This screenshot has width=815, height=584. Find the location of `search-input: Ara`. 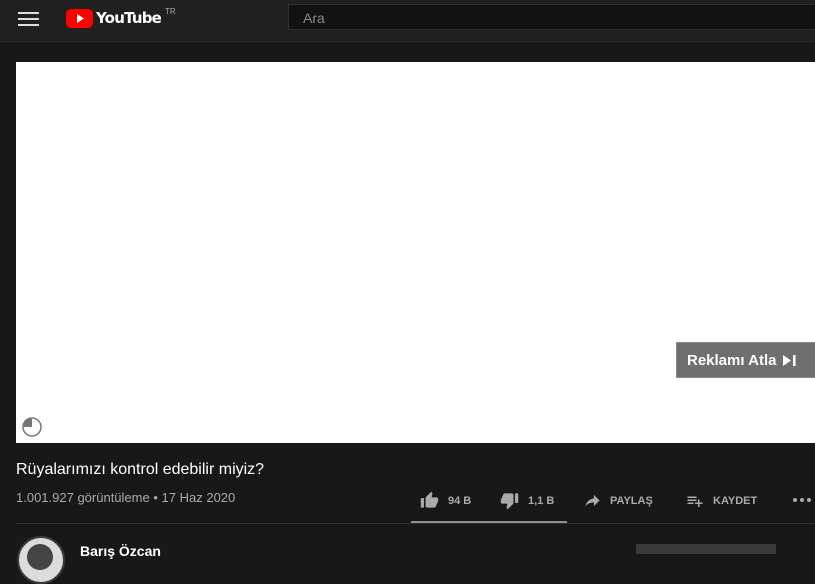

search-input: Ara is located at coordinates (551, 17).